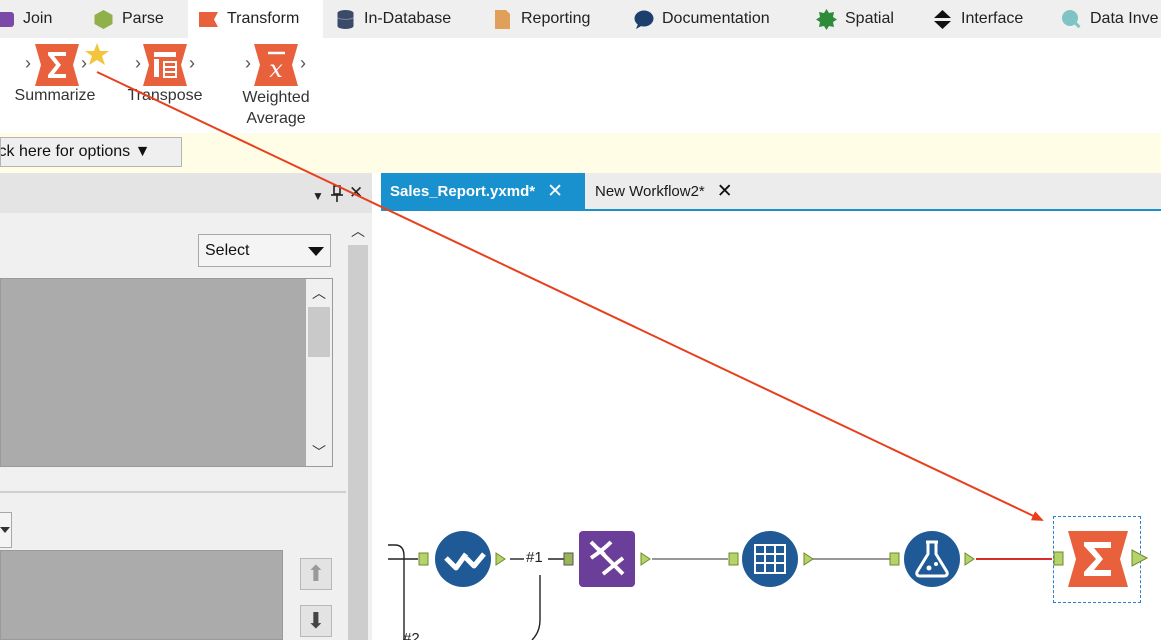 The width and height of the screenshot is (1161, 640). I want to click on tool-label-weighted-average-line1: Weighted, so click(276, 97).